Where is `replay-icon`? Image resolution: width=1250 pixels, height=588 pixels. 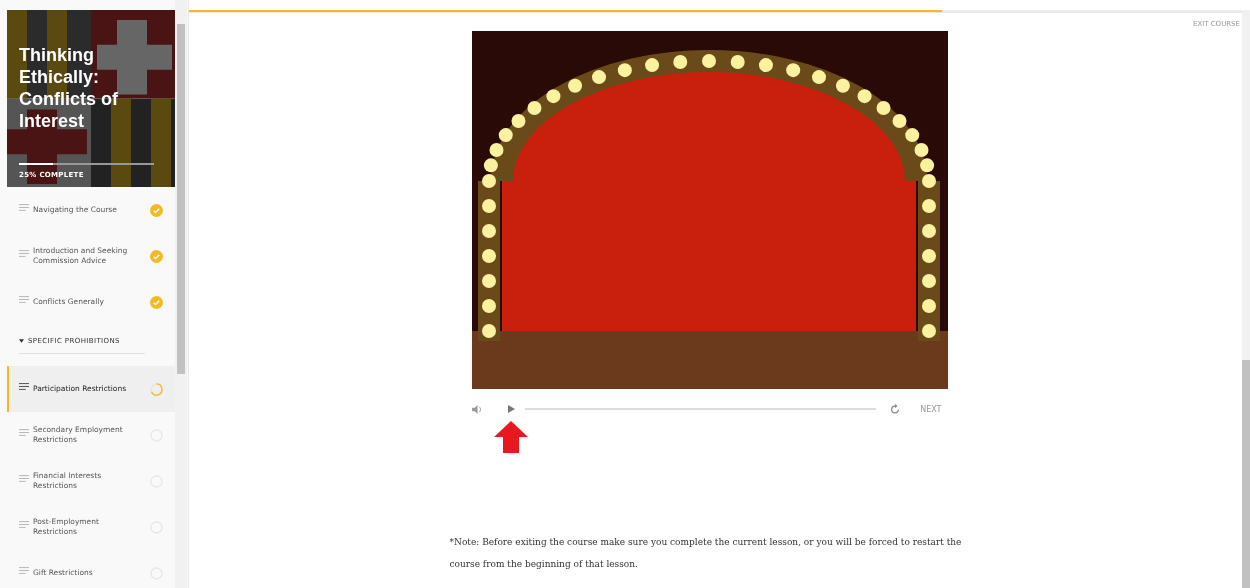
replay-icon is located at coordinates (895, 409).